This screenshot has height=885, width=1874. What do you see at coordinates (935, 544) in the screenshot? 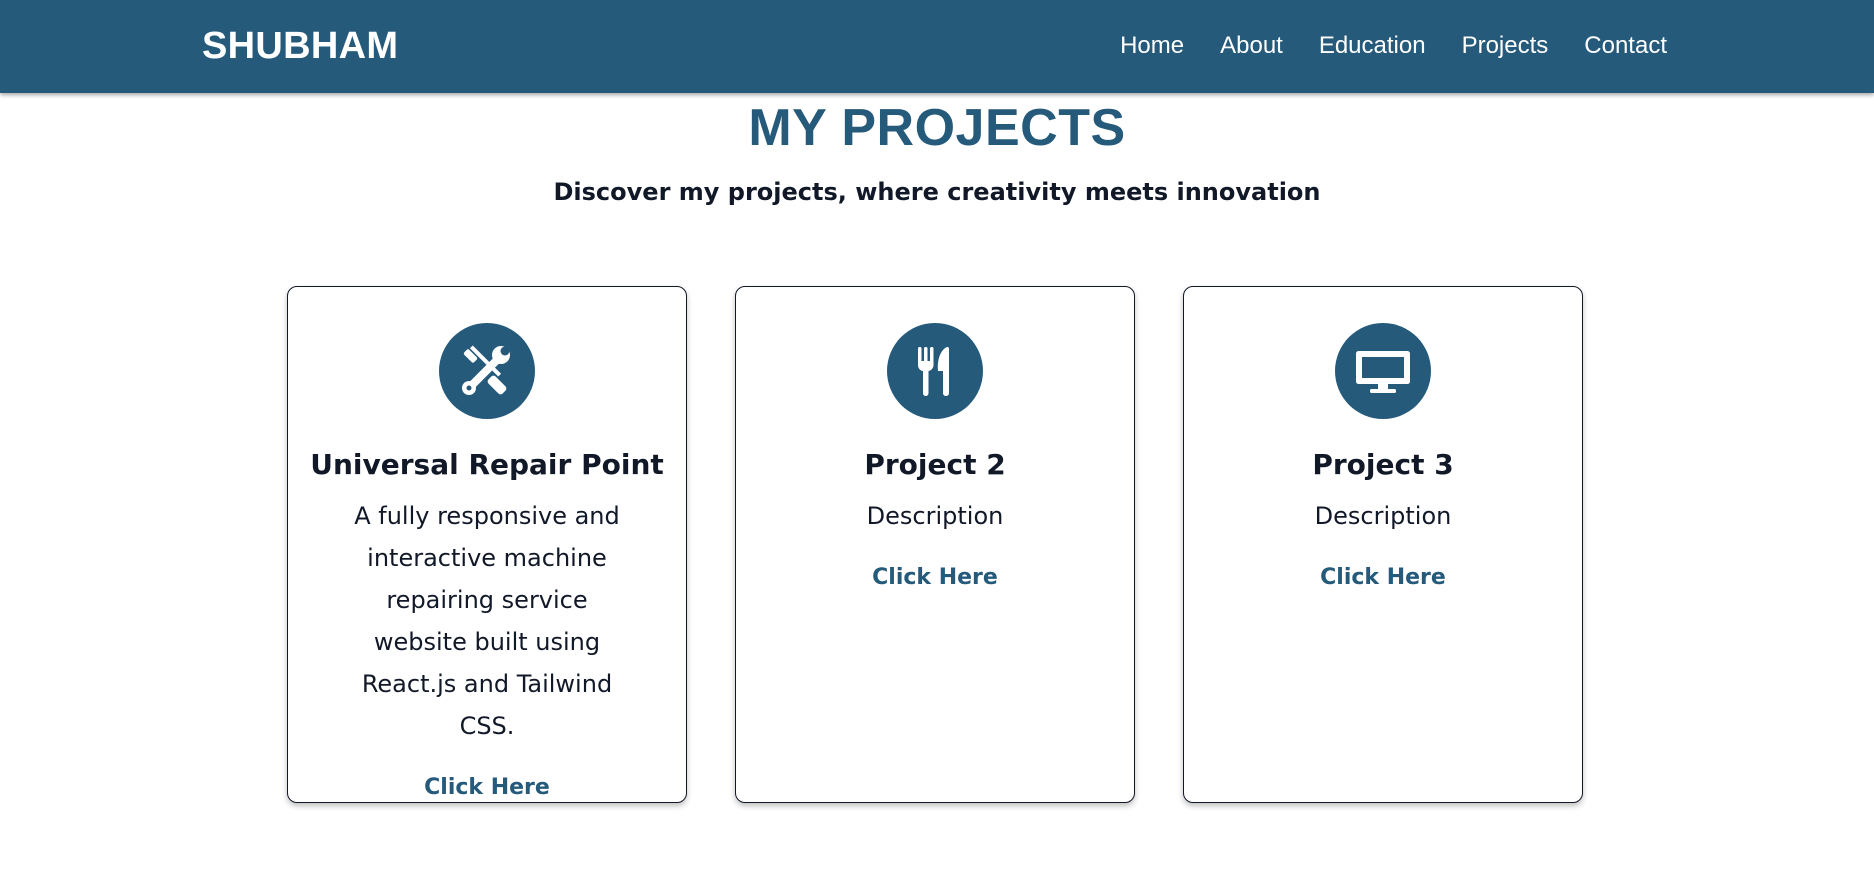
I see `project-card-2: Project 2 Description Click Here` at bounding box center [935, 544].